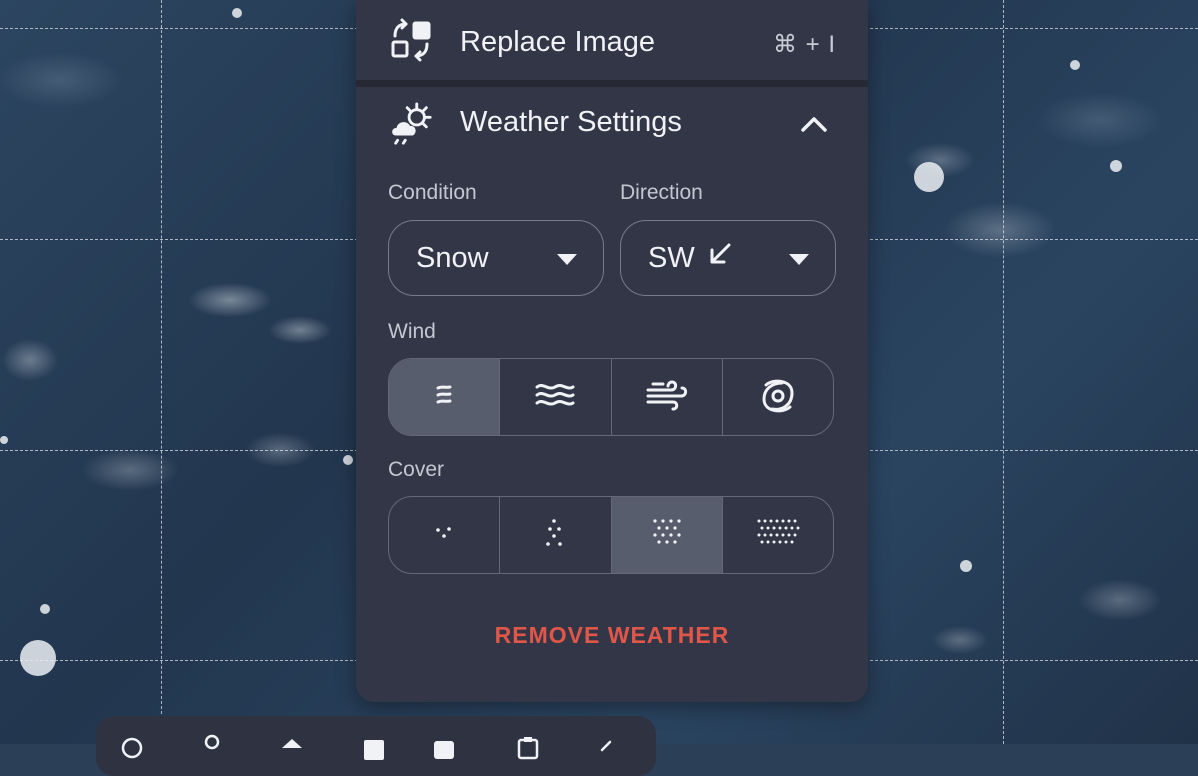  What do you see at coordinates (814, 125) in the screenshot?
I see `chevron-up-icon` at bounding box center [814, 125].